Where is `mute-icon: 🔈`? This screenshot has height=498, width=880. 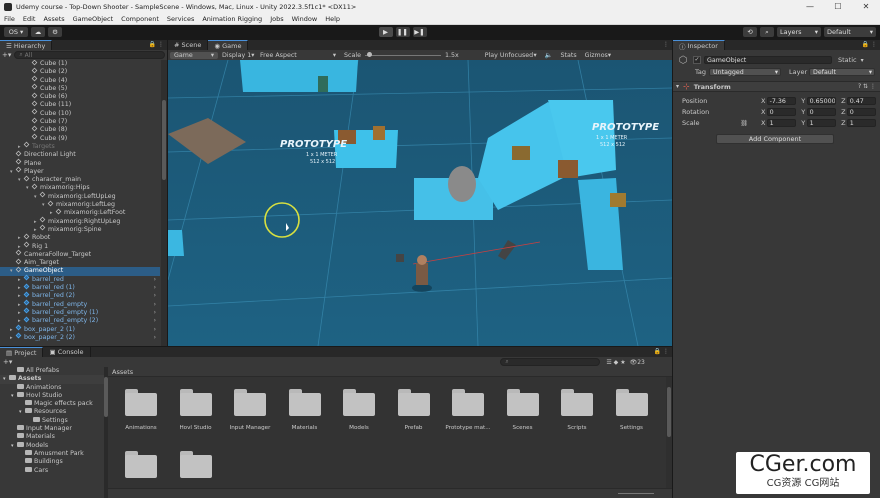
mute-icon: 🔈 is located at coordinates (549, 55).